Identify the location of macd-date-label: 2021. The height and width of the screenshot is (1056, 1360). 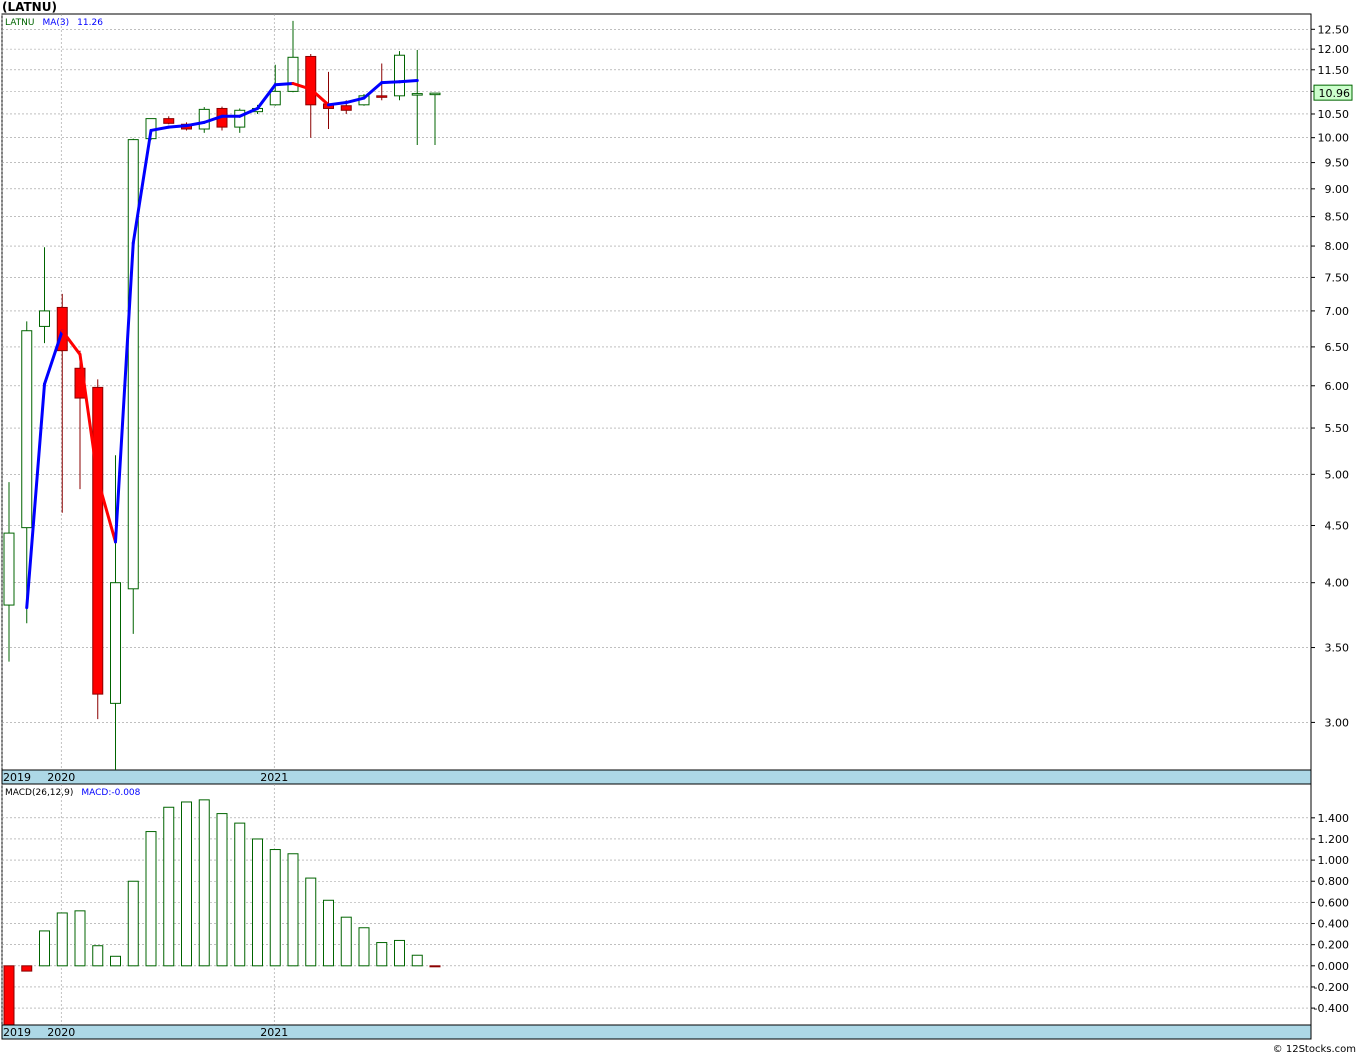
(274, 1032).